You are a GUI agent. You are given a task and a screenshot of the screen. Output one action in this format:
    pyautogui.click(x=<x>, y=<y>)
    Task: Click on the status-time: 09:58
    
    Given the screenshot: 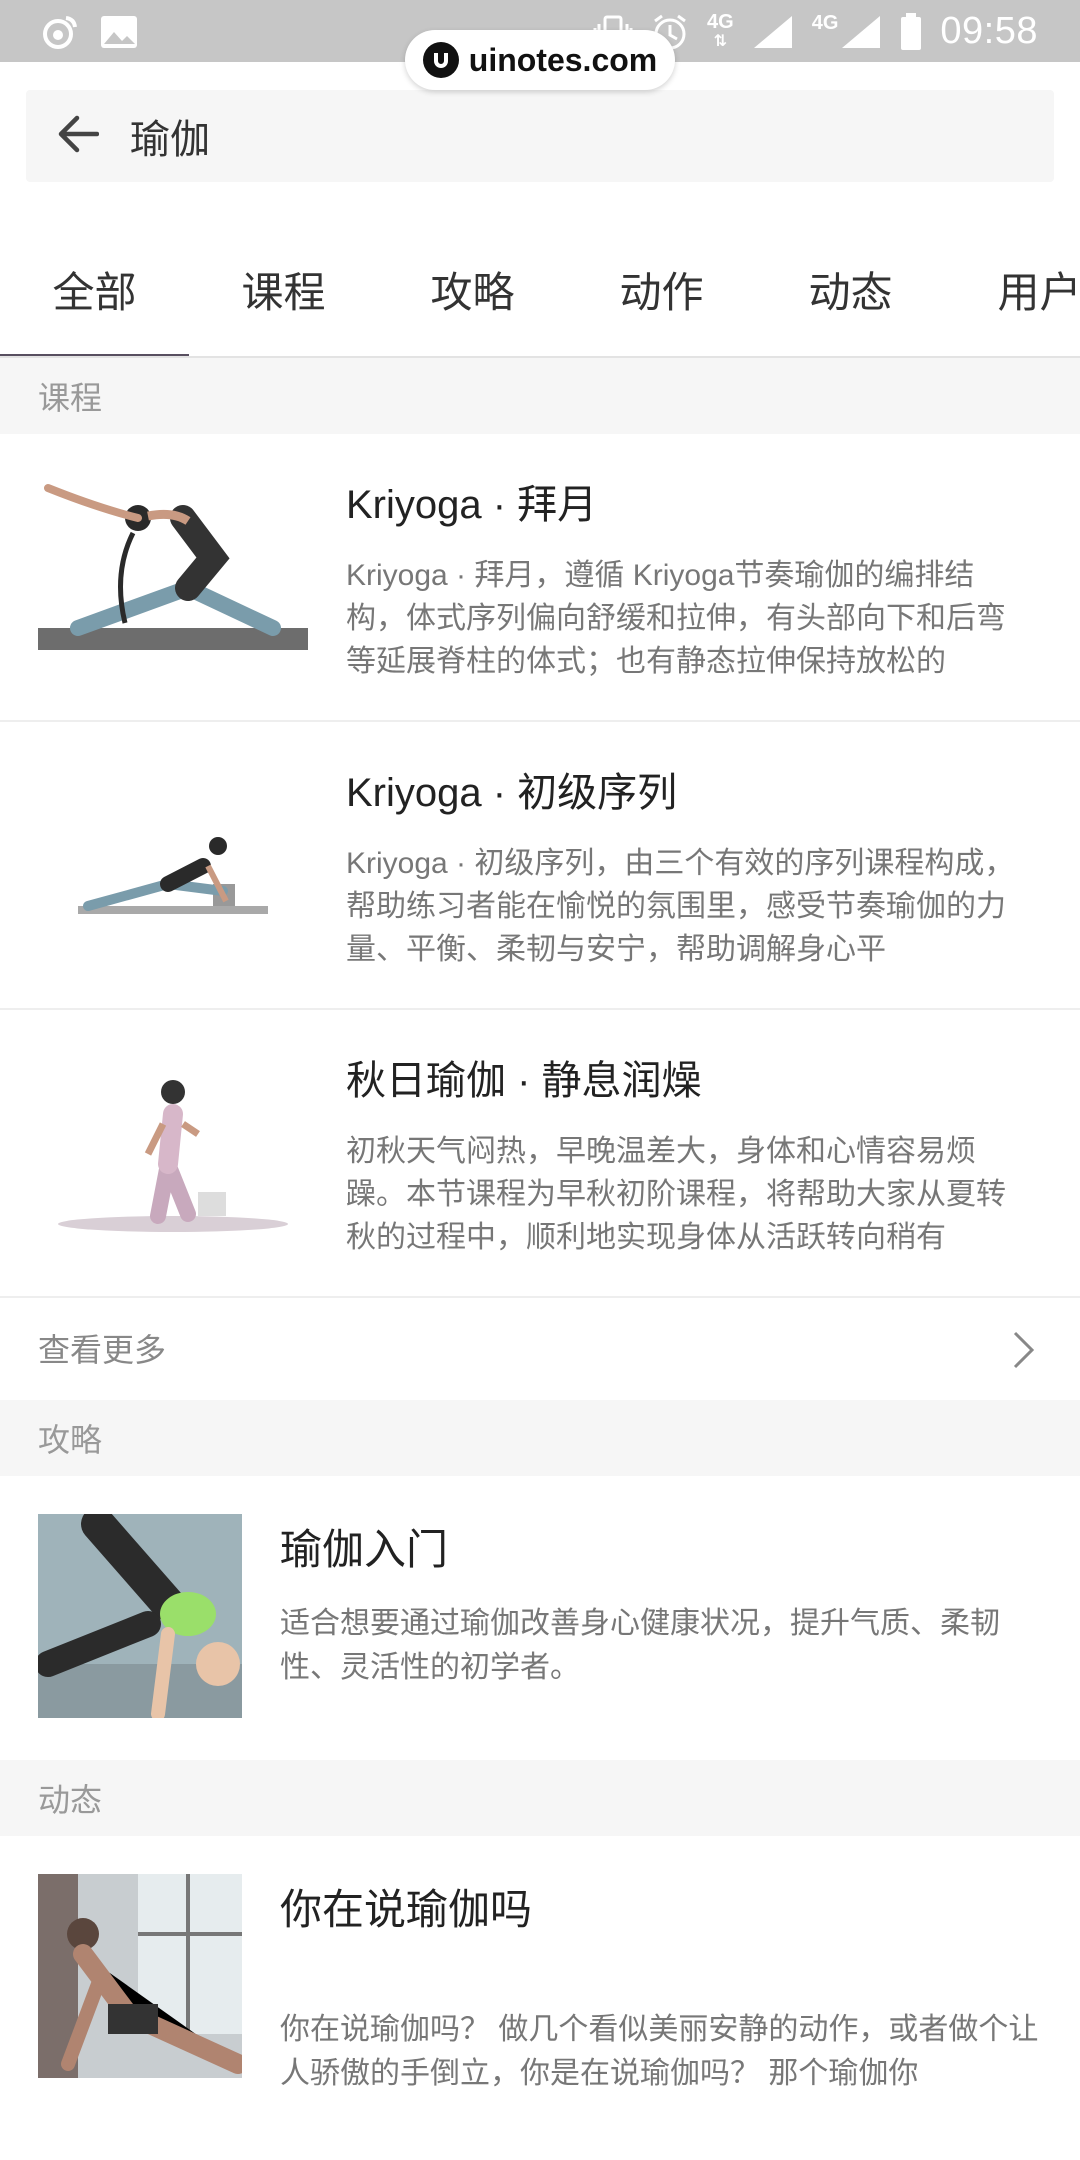 What is the action you would take?
    pyautogui.click(x=989, y=31)
    